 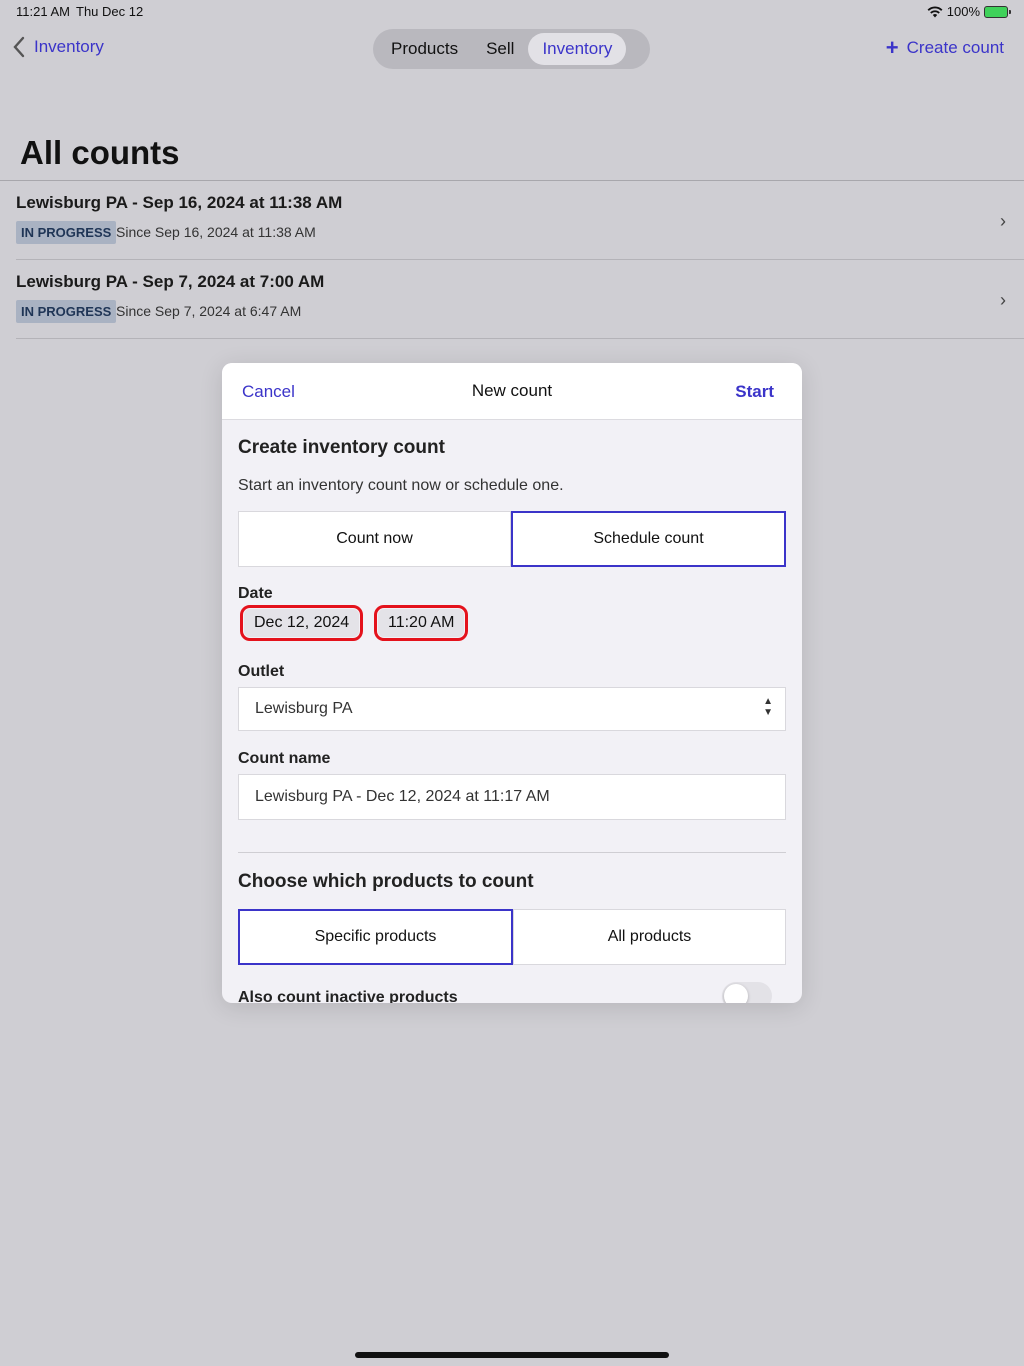 I want to click on count-mode-toggle: Count now Schedule count, so click(x=512, y=539).